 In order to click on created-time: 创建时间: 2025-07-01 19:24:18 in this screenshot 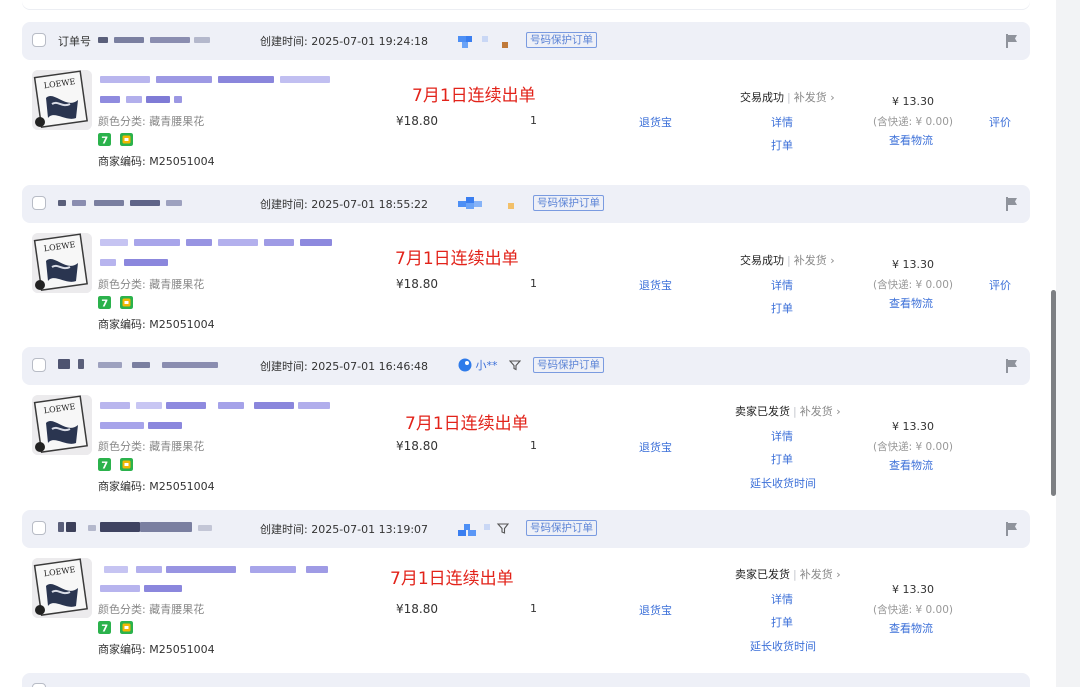, I will do `click(344, 41)`.